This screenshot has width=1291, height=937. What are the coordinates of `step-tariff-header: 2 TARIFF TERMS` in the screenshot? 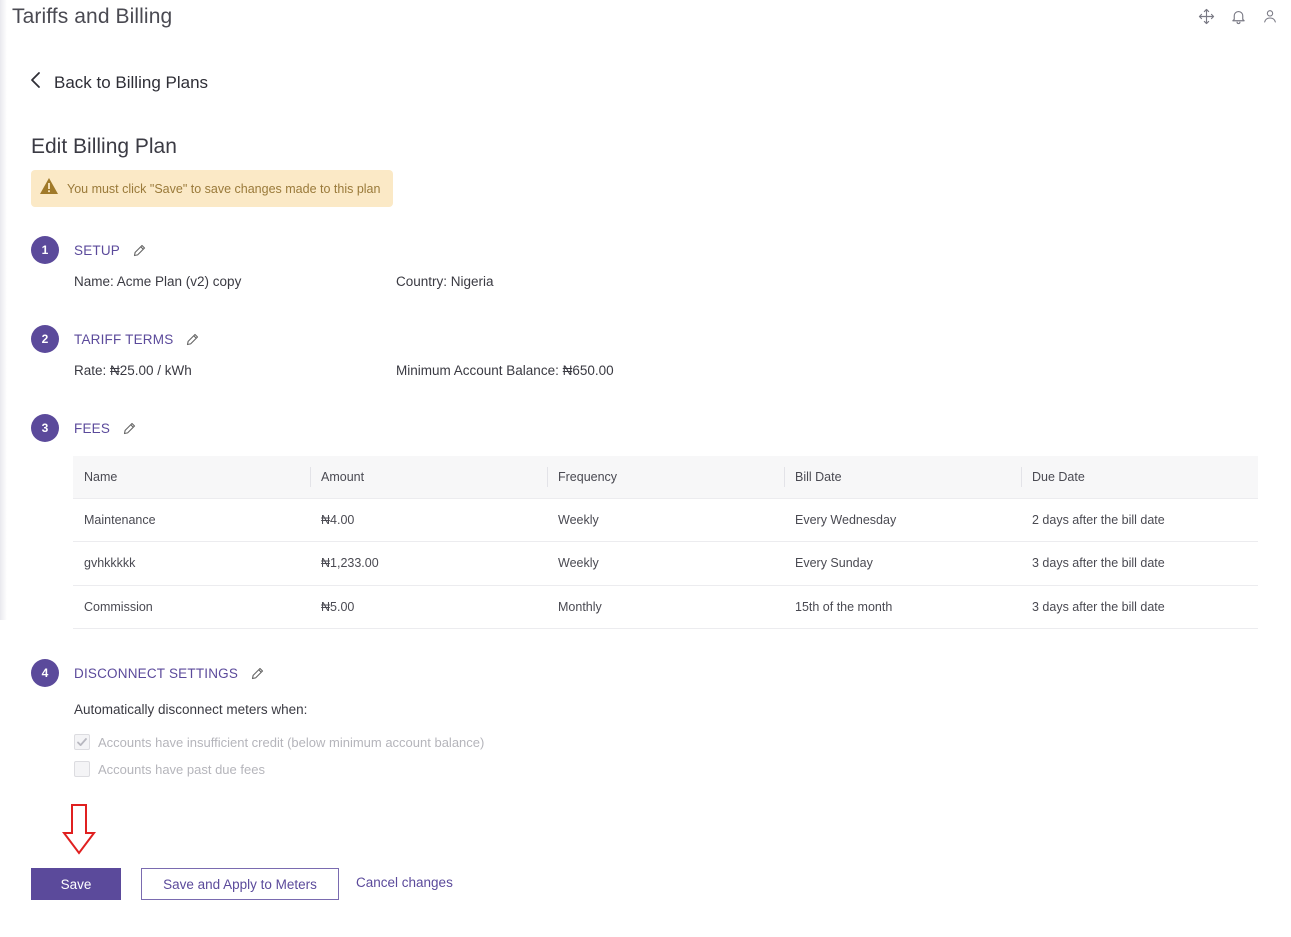 It's located at (116, 339).